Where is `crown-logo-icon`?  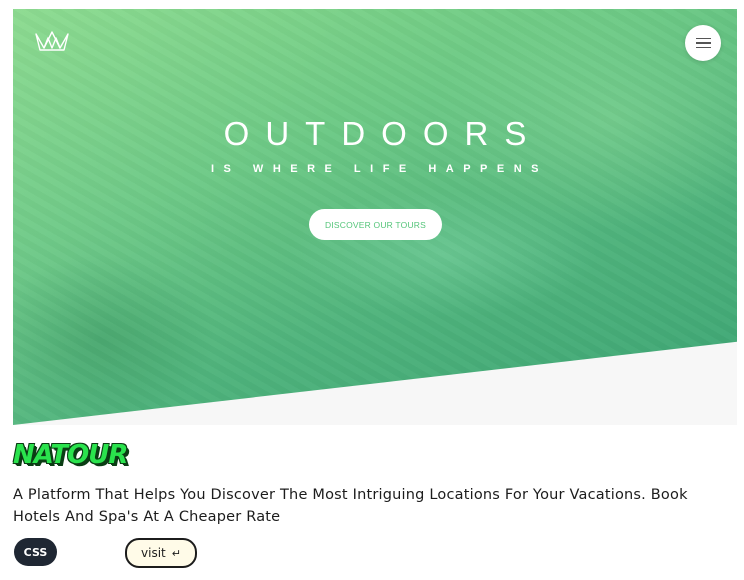
crown-logo-icon is located at coordinates (52, 41).